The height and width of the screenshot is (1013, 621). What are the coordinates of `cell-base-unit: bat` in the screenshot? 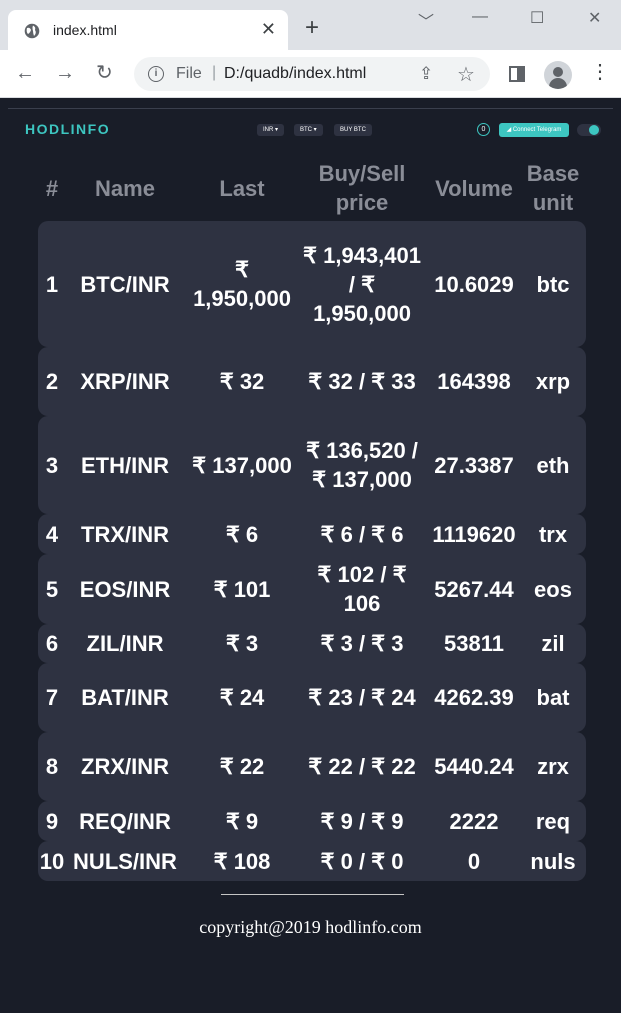 It's located at (553, 697).